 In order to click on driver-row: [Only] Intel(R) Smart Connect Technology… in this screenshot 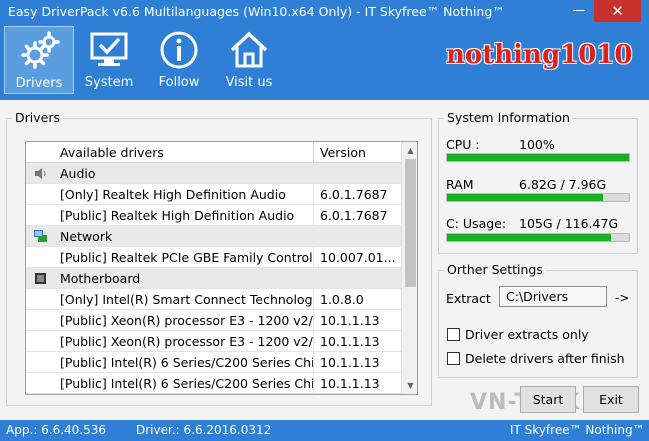, I will do `click(213, 299)`.